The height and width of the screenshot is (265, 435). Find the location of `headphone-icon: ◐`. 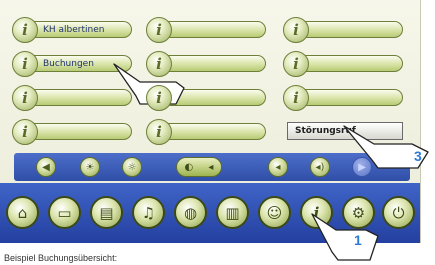

headphone-icon: ◐ is located at coordinates (189, 167).